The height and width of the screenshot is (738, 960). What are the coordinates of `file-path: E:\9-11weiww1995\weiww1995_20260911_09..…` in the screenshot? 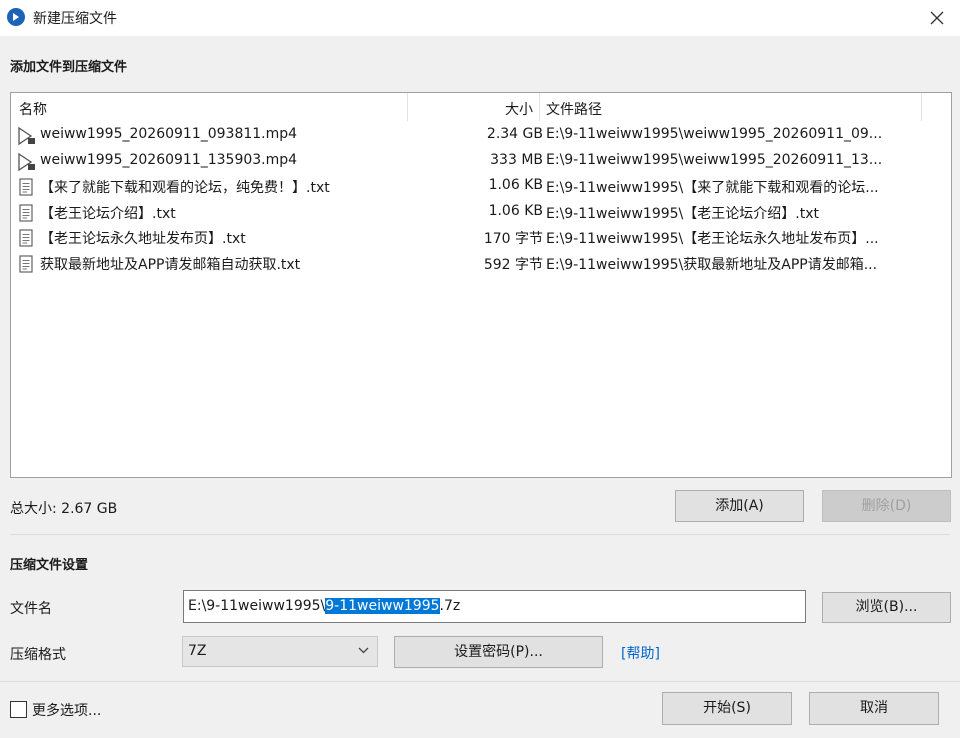 It's located at (714, 134).